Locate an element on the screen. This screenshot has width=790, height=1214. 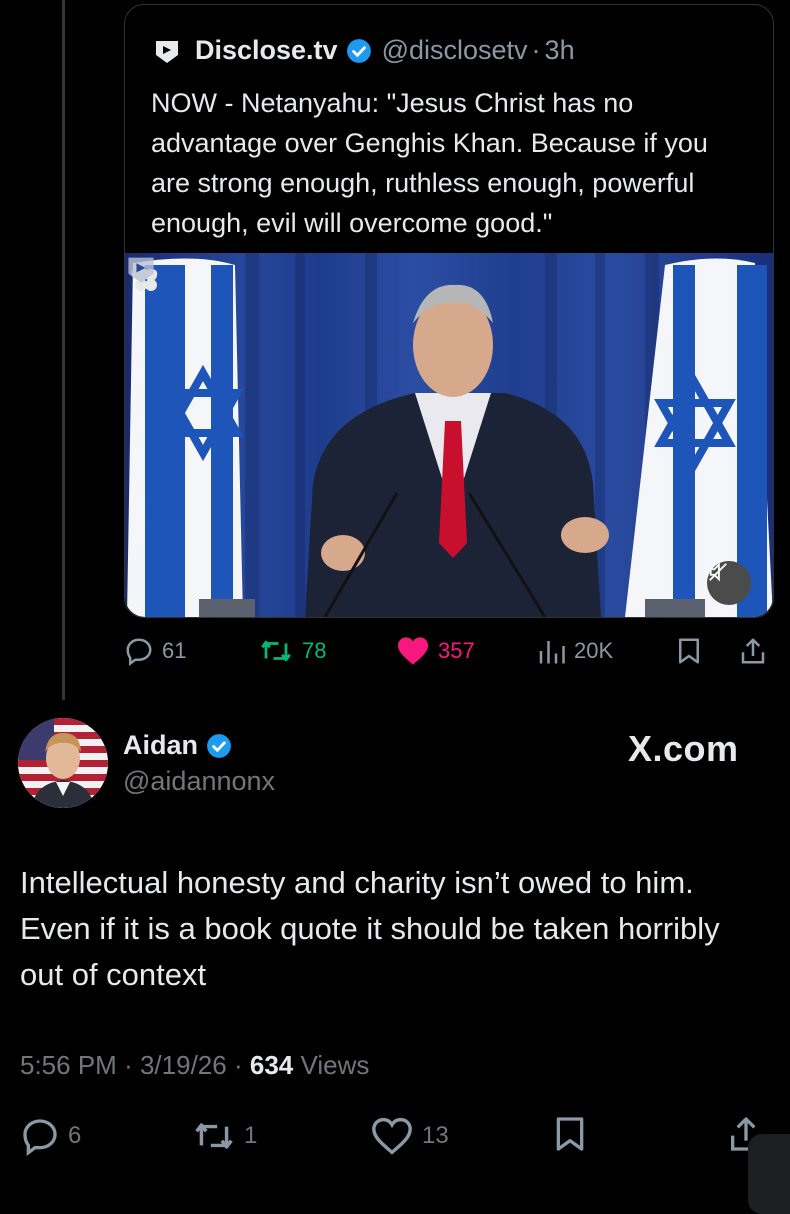
like-count: 13 is located at coordinates (435, 1135).